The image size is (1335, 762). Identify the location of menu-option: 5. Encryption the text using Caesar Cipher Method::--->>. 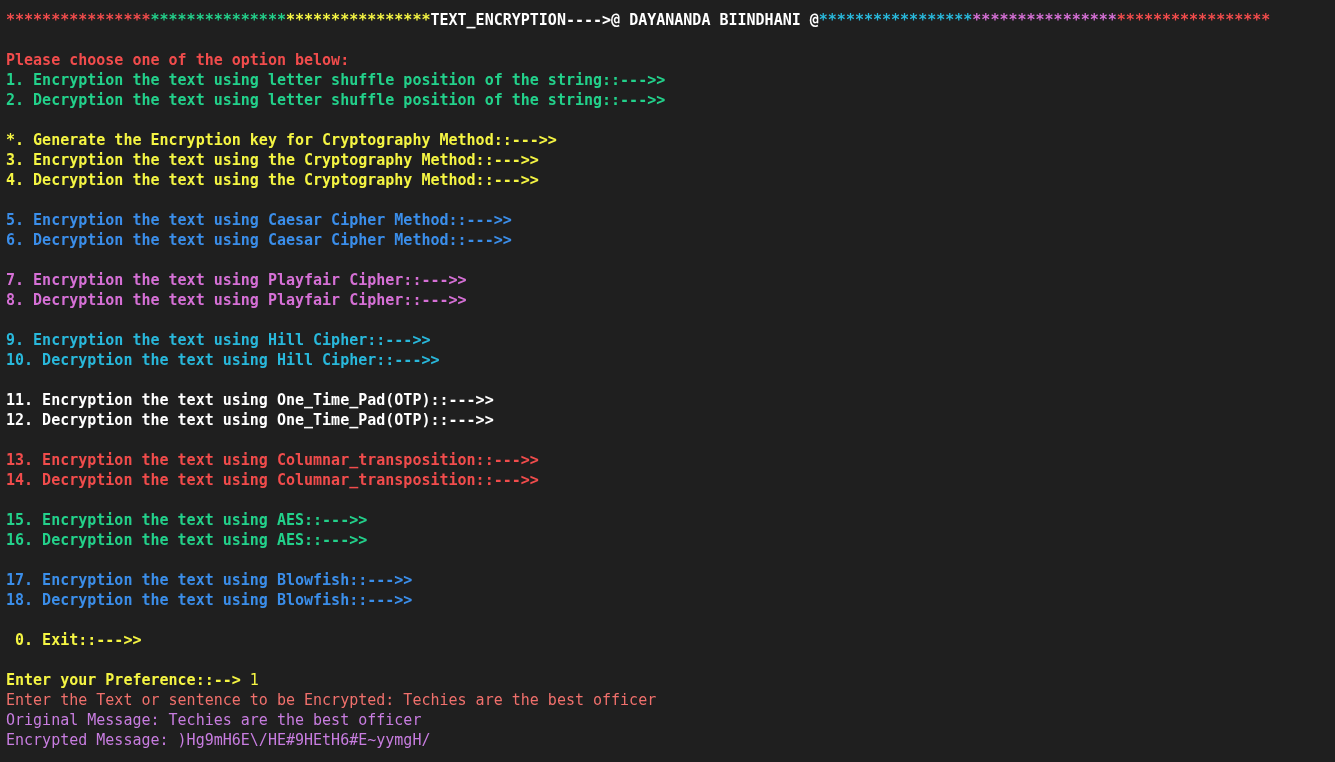
(259, 220).